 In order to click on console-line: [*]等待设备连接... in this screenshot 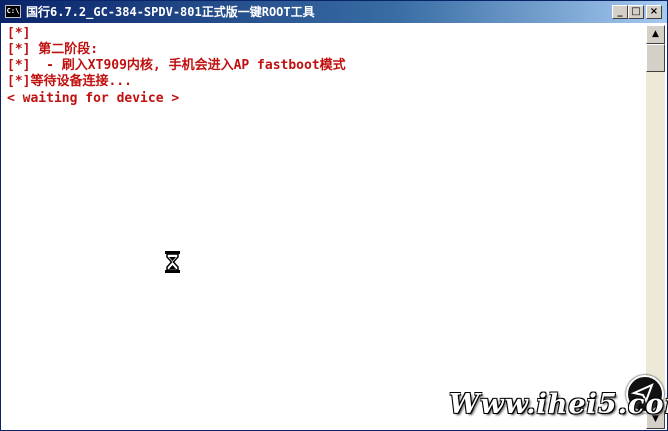, I will do `click(69, 81)`.